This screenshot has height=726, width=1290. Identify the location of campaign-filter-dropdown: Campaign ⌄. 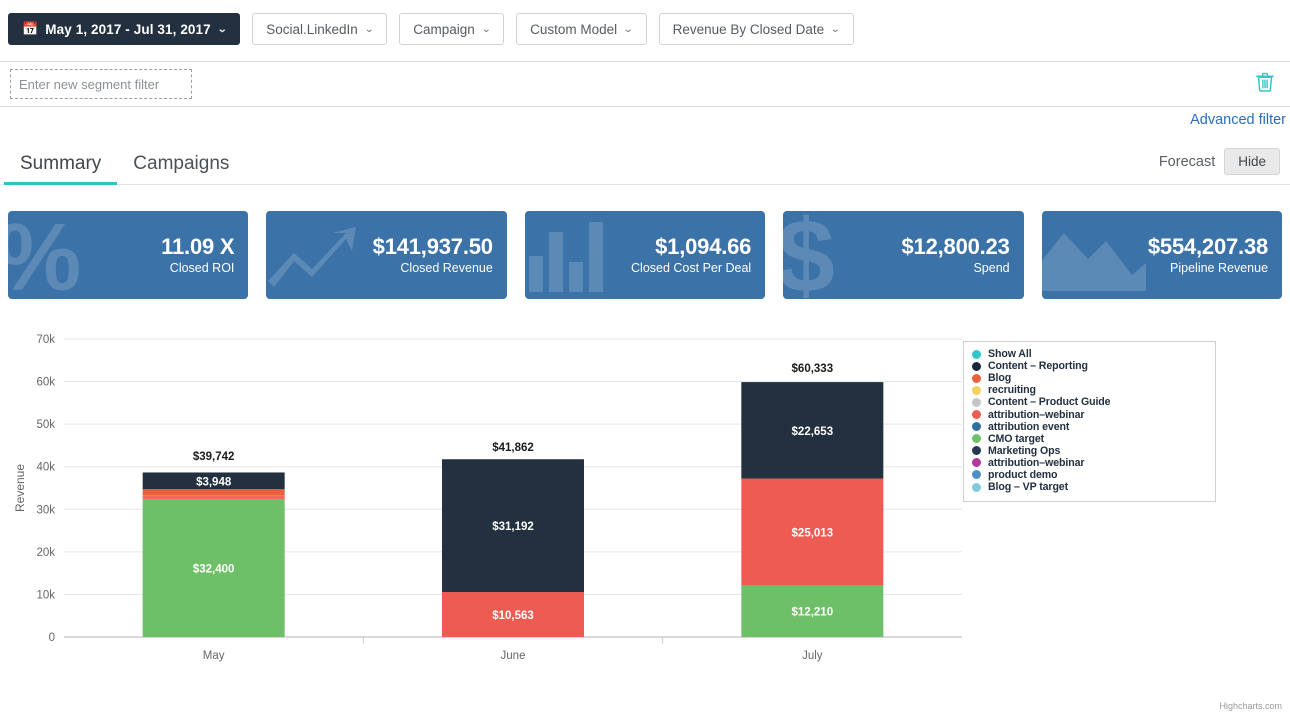
(452, 29).